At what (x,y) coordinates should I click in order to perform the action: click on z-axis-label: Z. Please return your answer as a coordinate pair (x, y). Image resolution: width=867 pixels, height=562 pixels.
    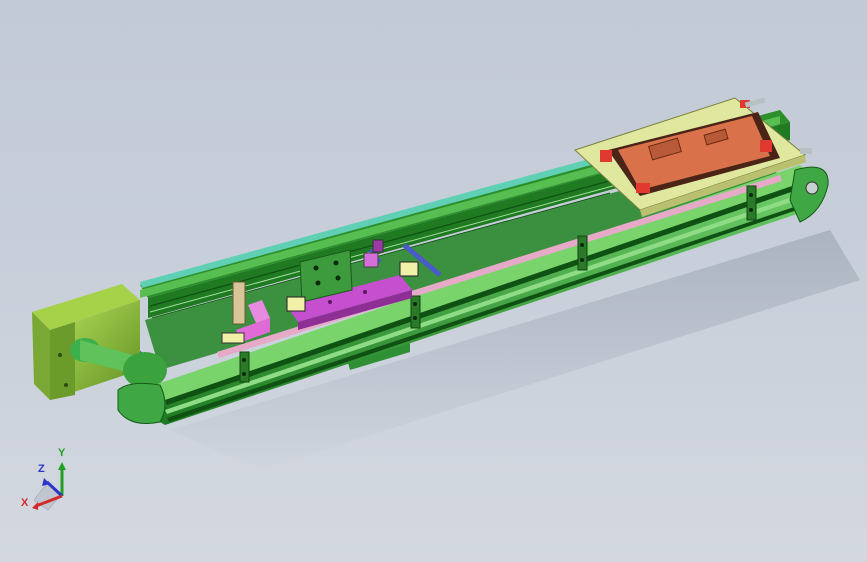
    Looking at the image, I should click on (41, 469).